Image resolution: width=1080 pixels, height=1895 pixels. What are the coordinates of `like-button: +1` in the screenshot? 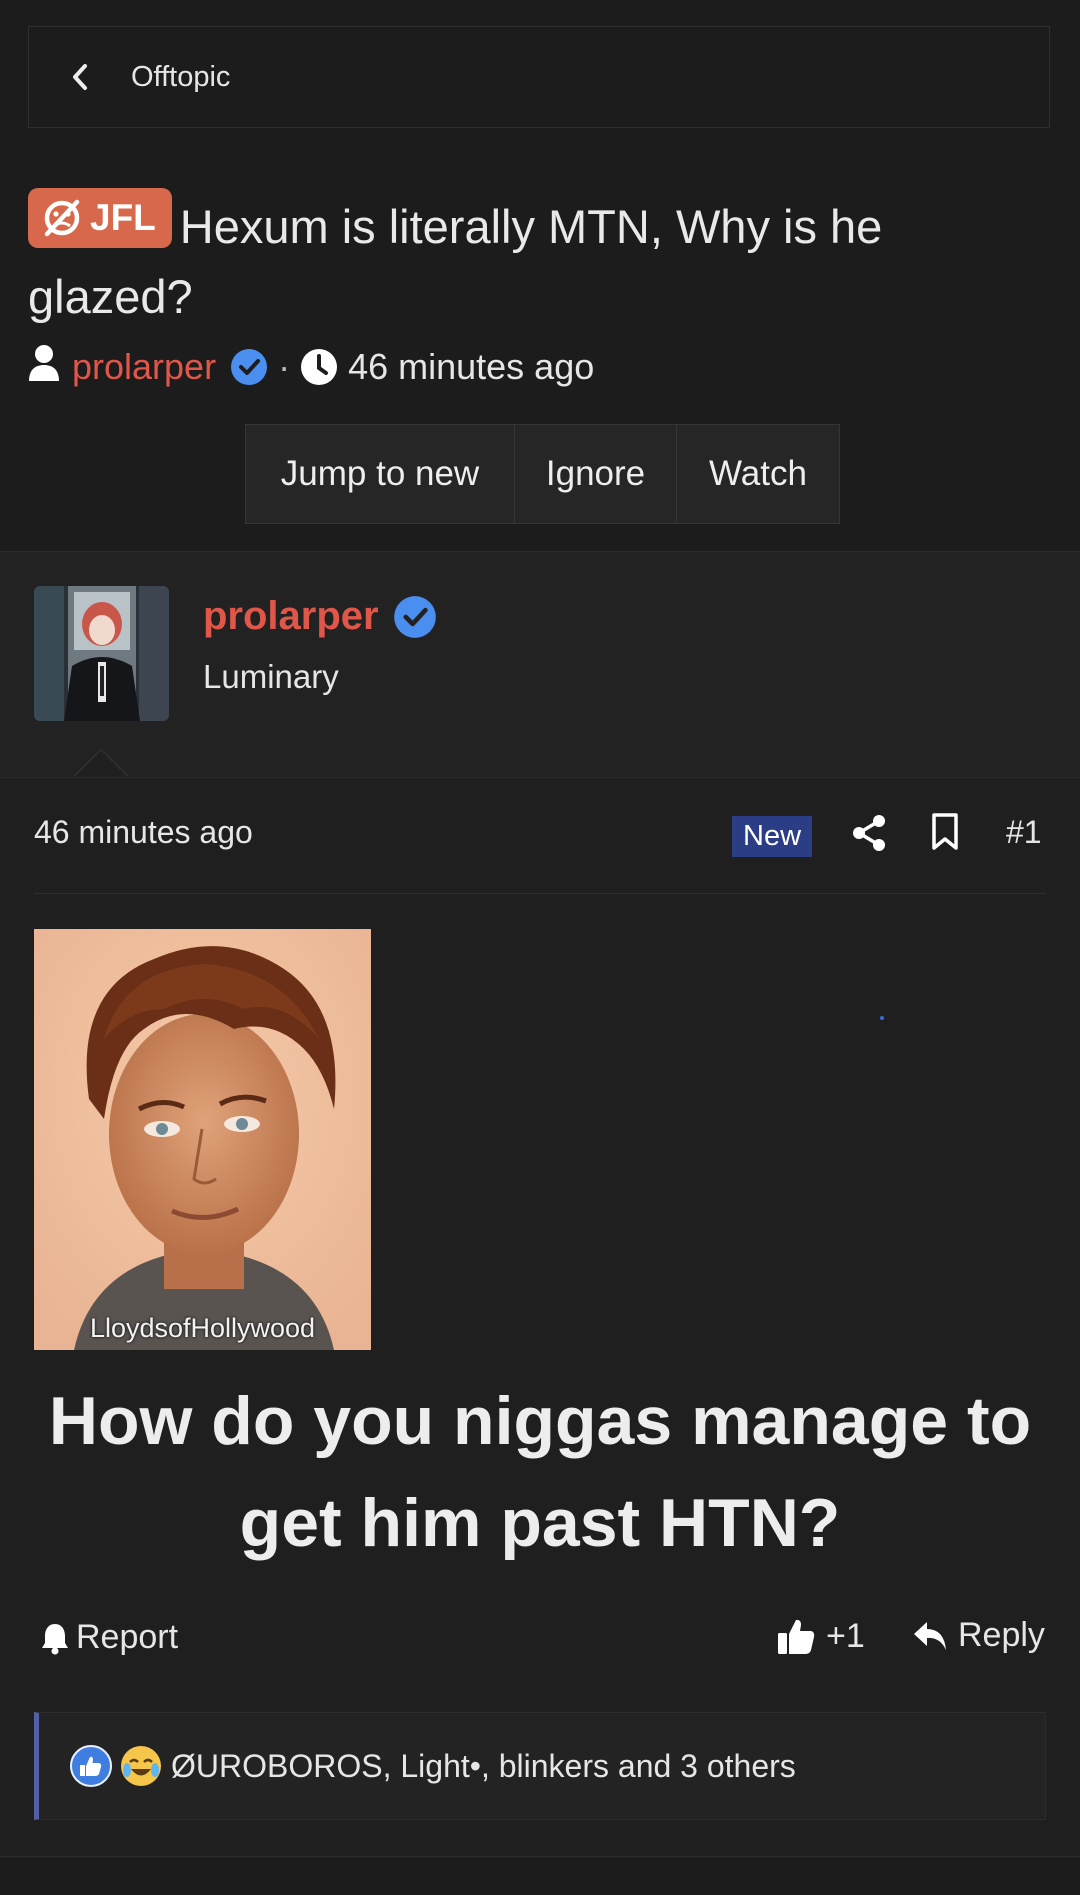 It's located at (820, 1636).